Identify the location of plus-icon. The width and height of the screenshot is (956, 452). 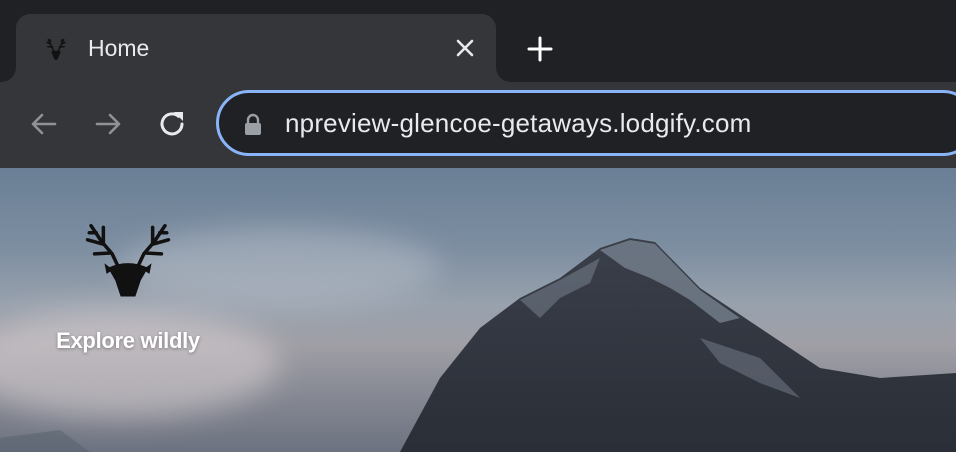
(540, 49).